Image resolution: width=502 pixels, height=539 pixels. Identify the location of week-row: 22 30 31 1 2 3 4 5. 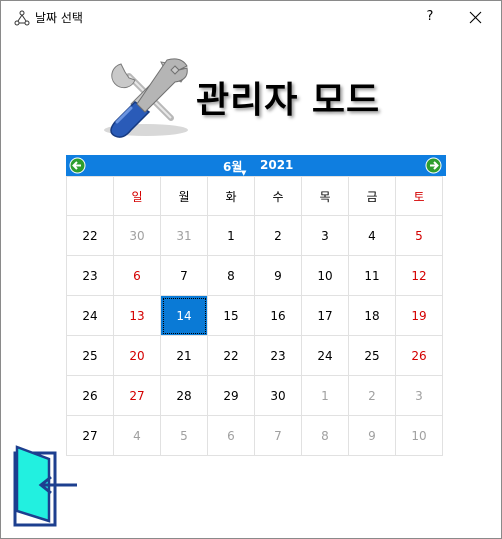
(254, 235).